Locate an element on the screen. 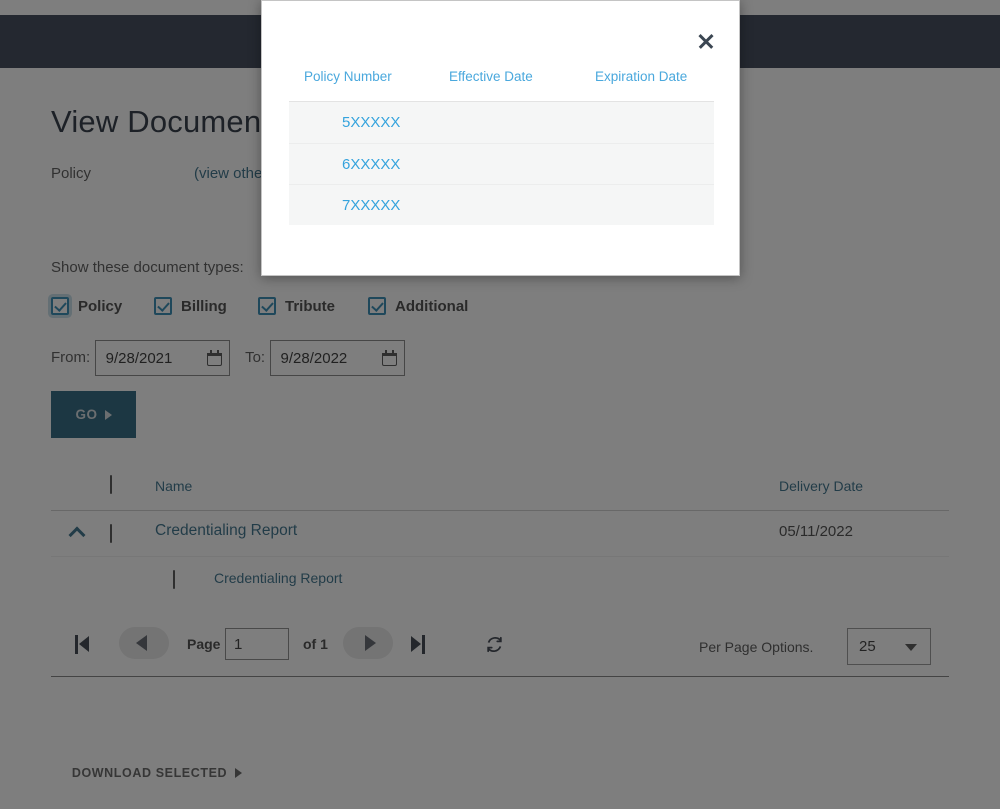  table-row: 7XXXXX is located at coordinates (501, 204).